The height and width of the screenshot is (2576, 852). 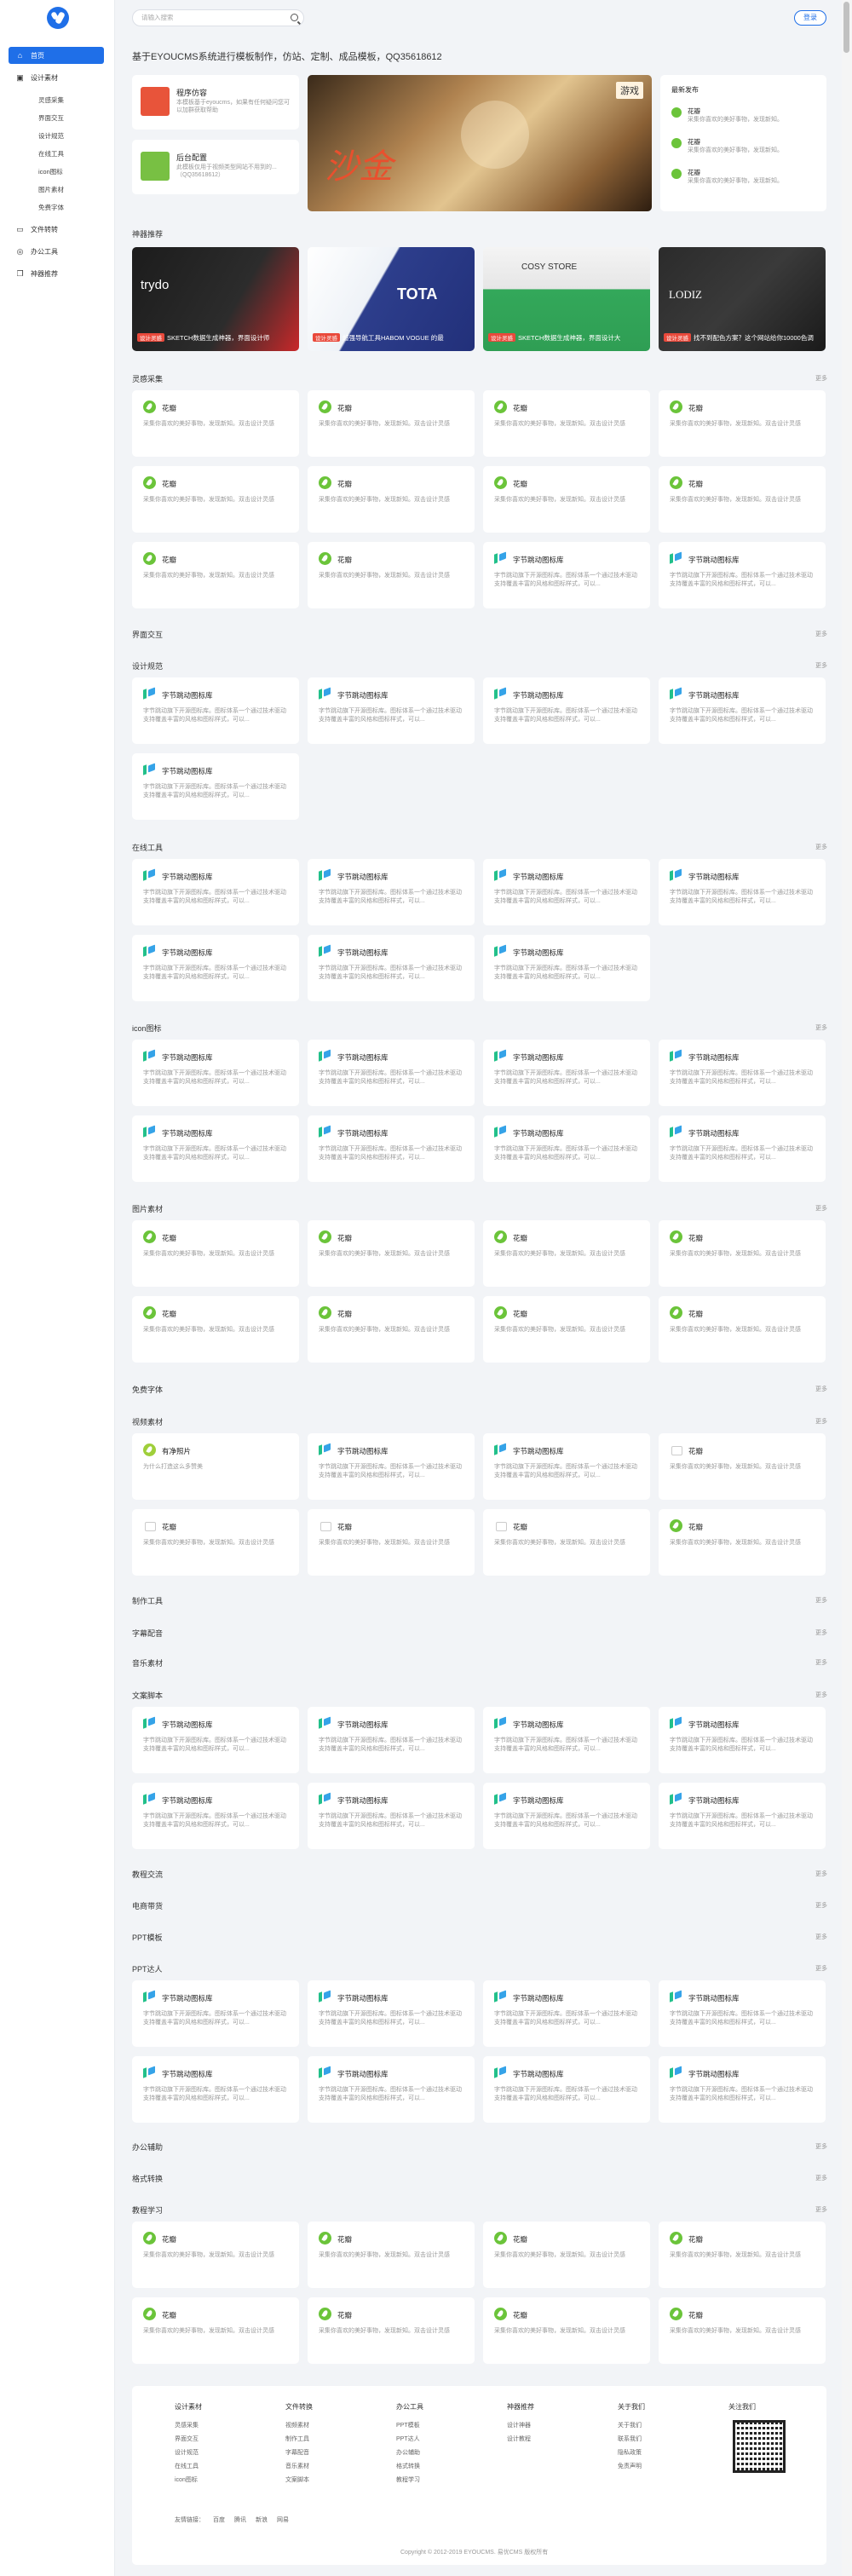 I want to click on sidebar-sub-item: 灵感采集, so click(x=51, y=100).